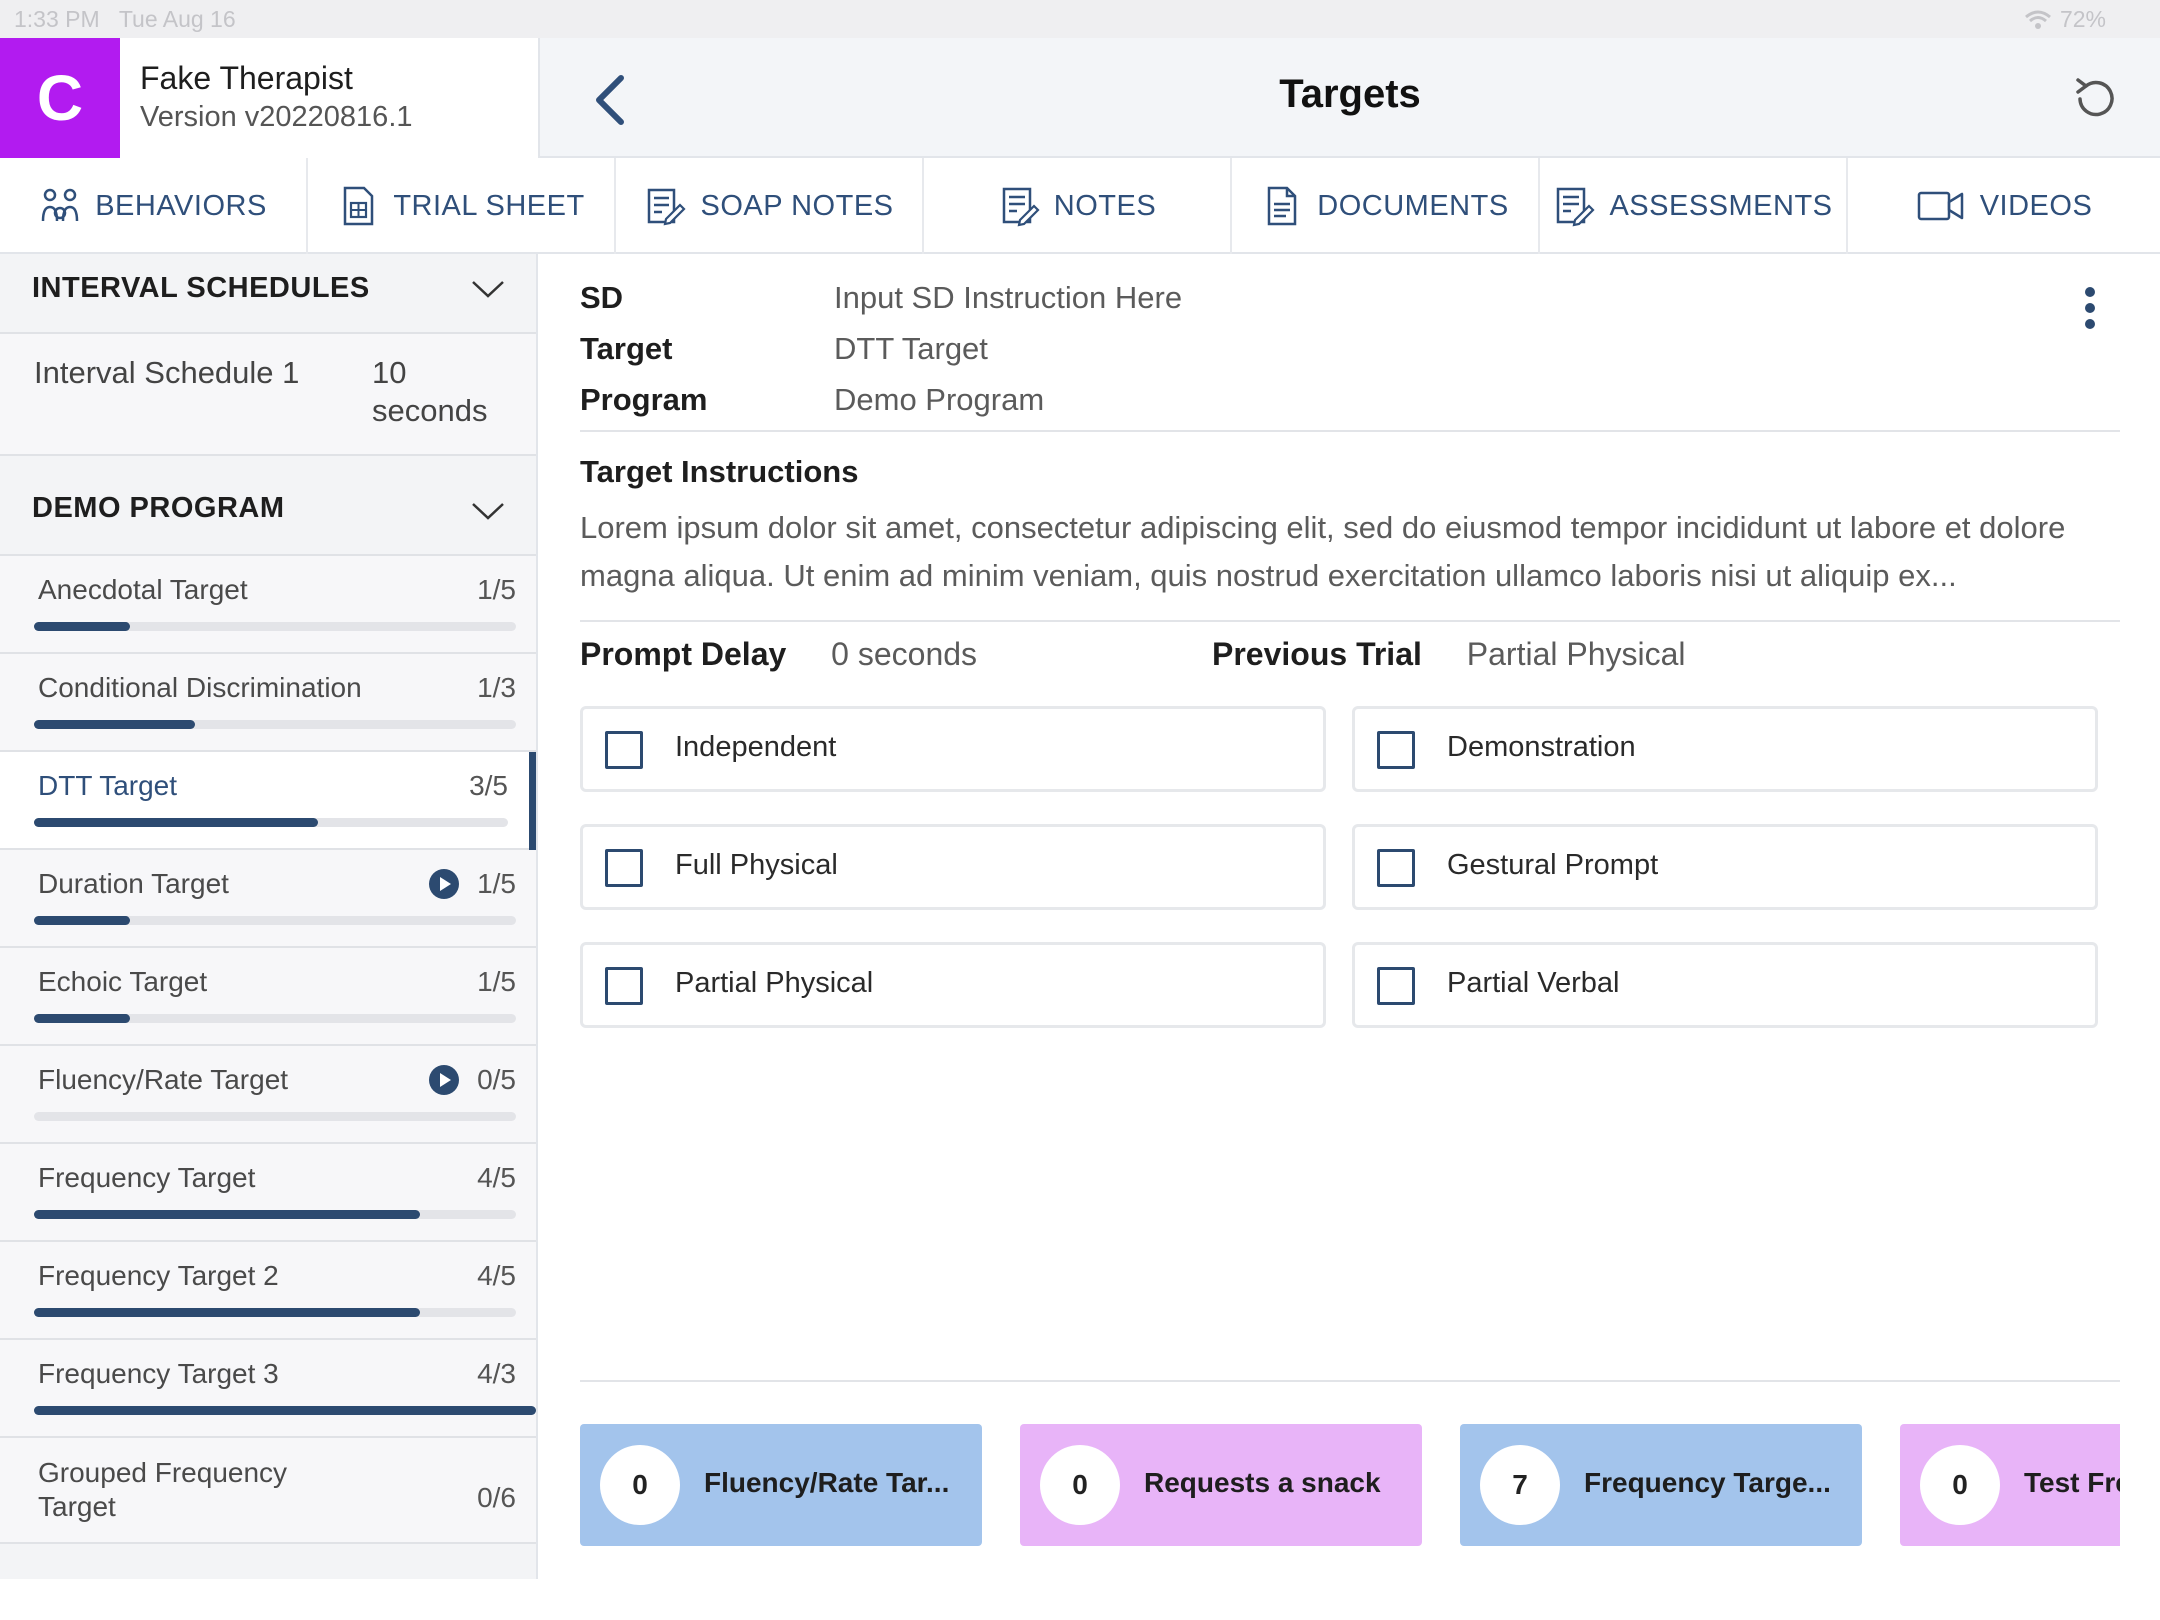  Describe the element at coordinates (268, 506) in the screenshot. I see `section-header-demo-program: DEMO PROGRAM` at that location.